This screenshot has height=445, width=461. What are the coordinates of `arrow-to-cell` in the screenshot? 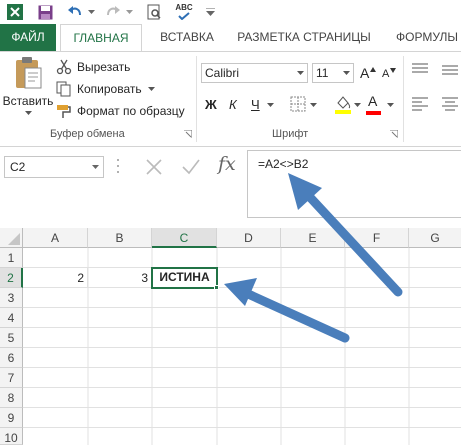 It's located at (287, 310).